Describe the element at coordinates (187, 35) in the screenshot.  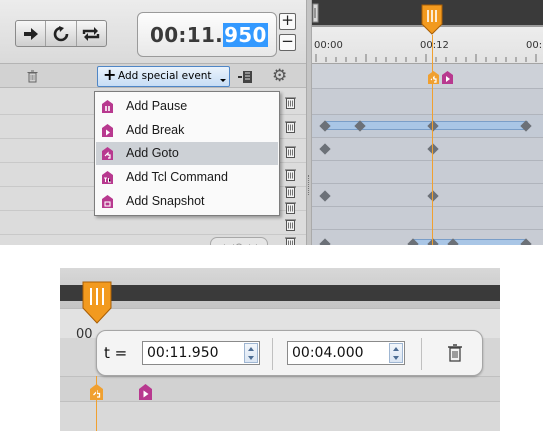
I see `time-main: 00:11.` at that location.